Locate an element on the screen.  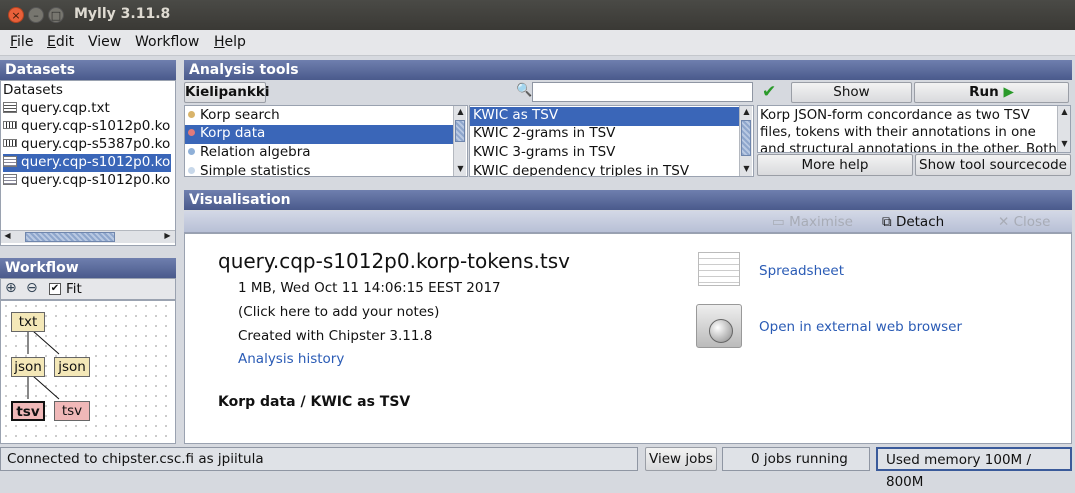
workflow-header: Workflow is located at coordinates (88, 268).